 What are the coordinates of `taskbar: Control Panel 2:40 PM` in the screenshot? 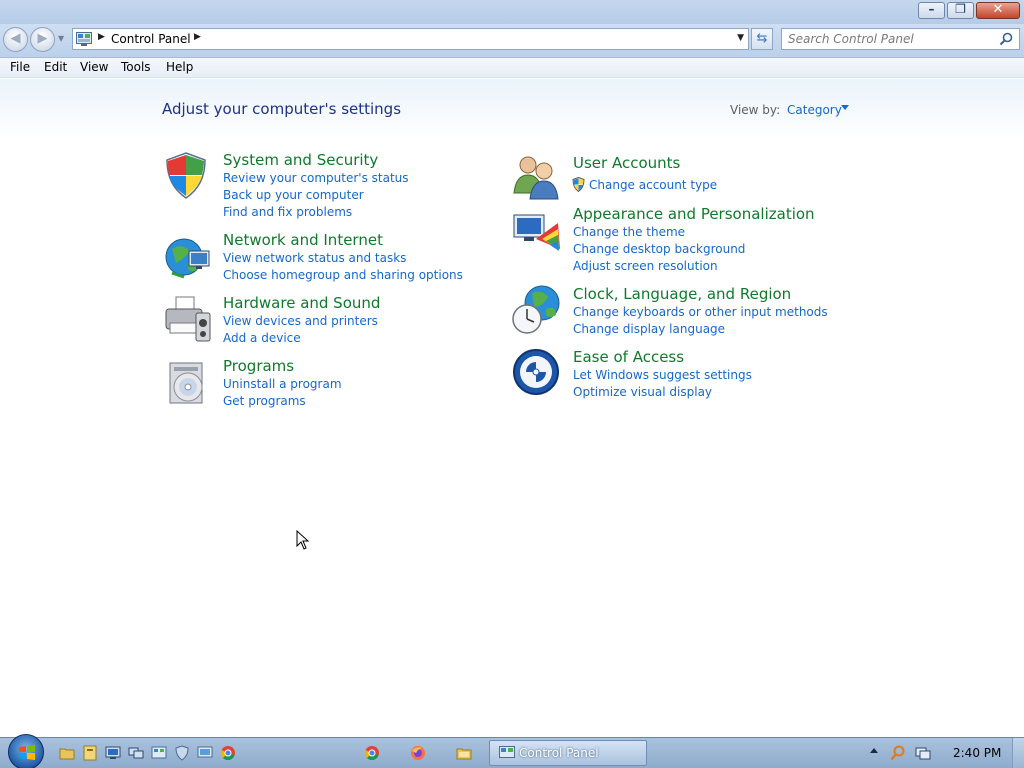 It's located at (512, 751).